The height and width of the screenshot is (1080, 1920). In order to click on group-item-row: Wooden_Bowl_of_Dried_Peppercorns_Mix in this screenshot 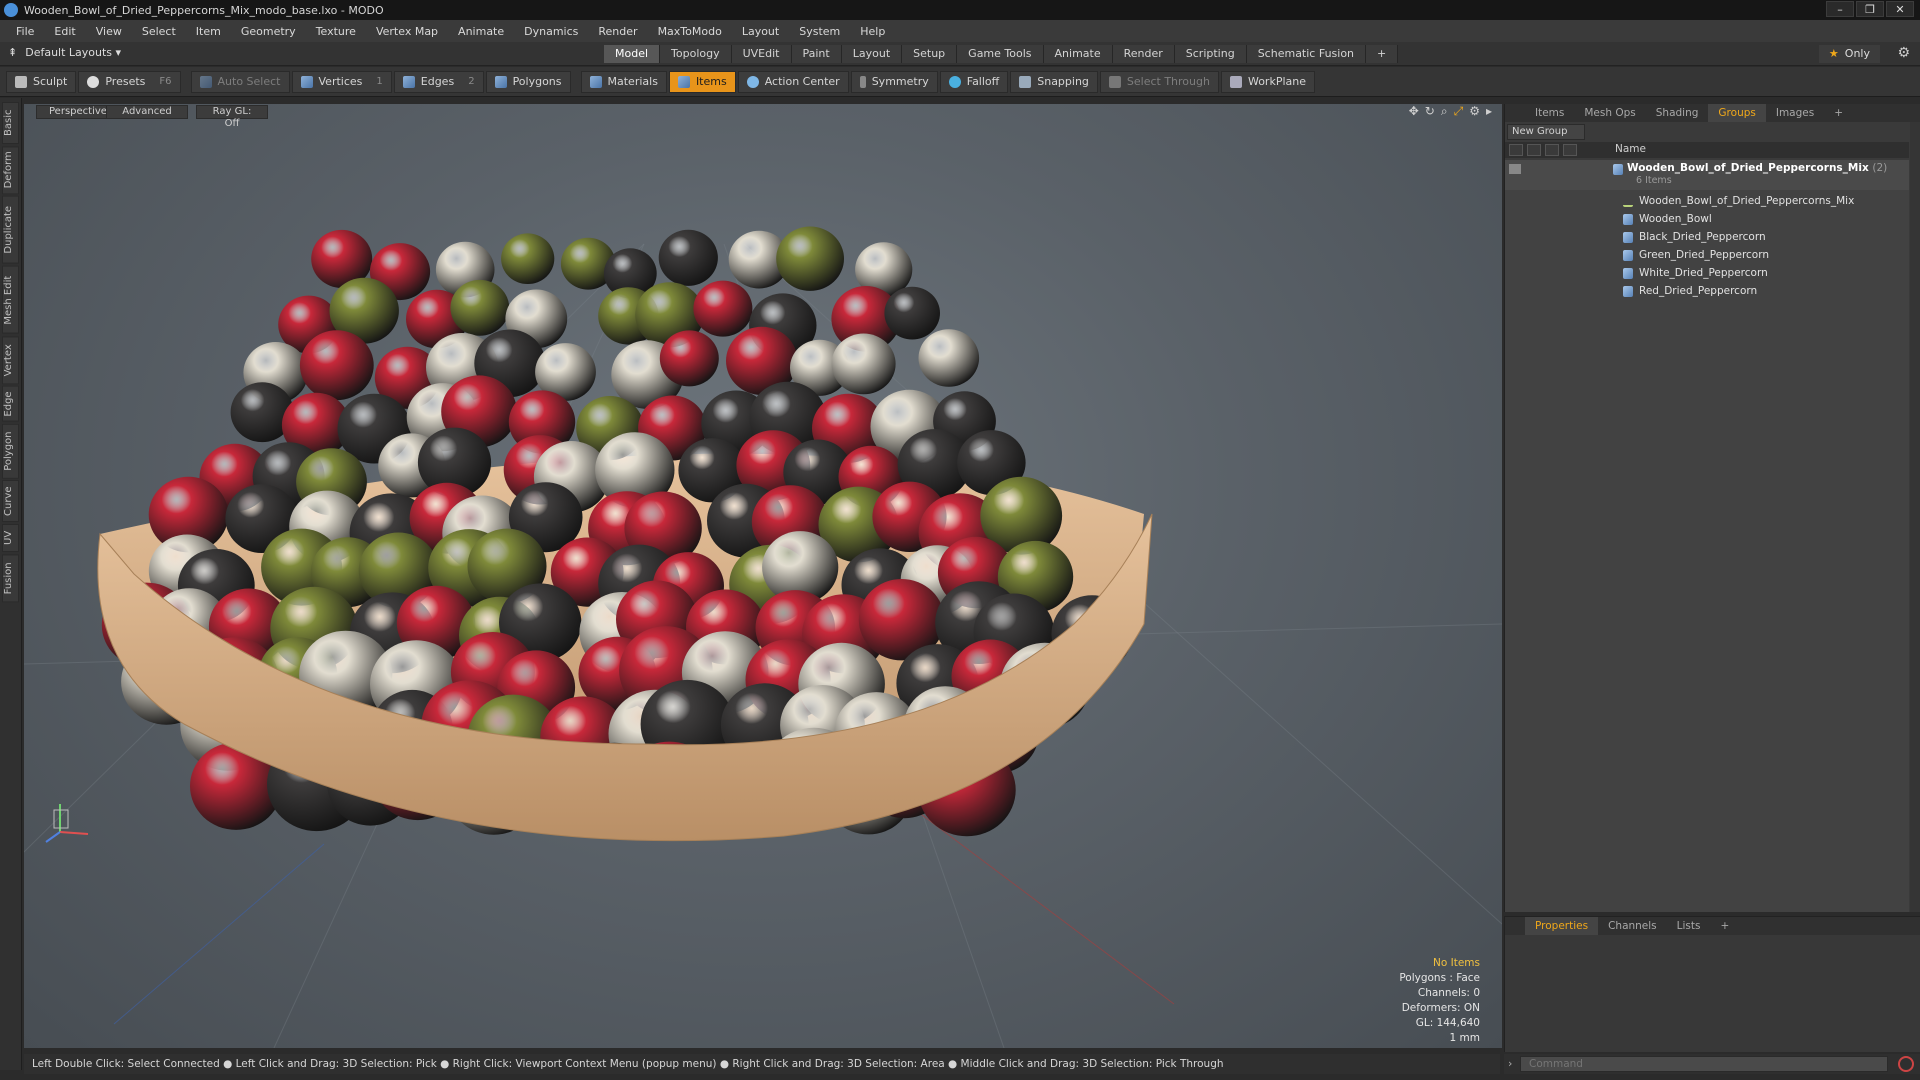, I will do `click(1707, 202)`.